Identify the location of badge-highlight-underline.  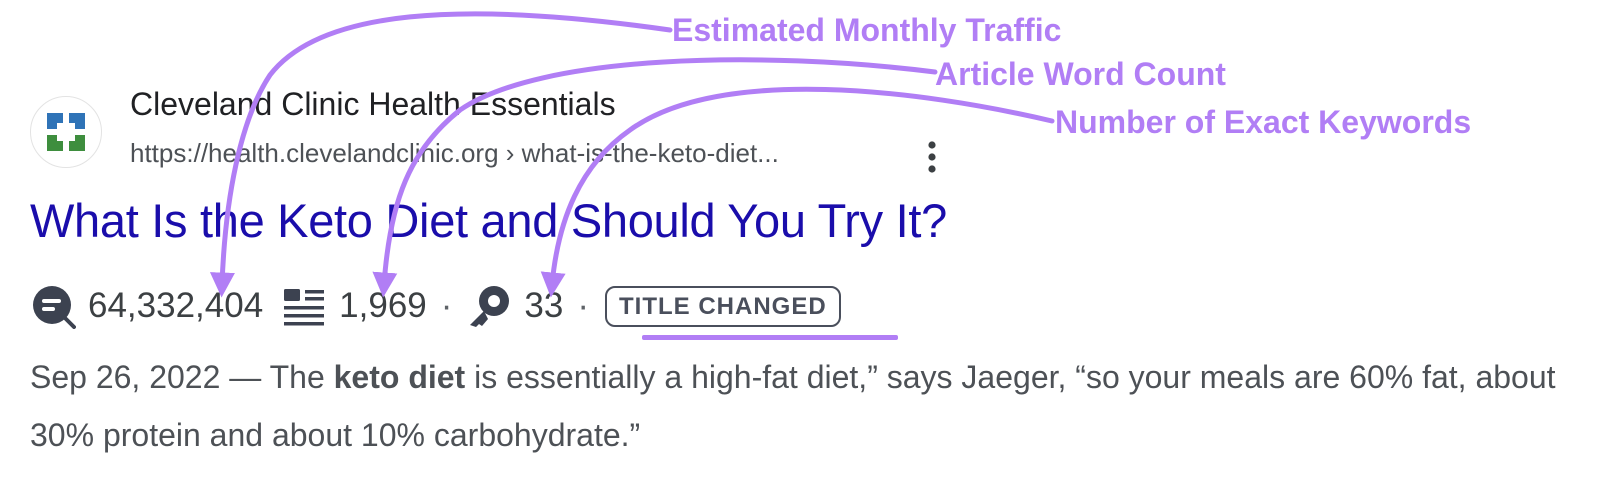
(770, 337).